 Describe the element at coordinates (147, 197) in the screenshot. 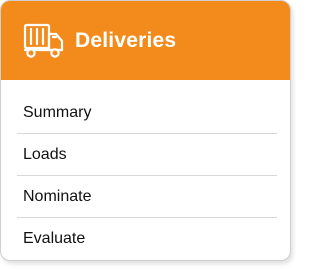

I see `menu-item-nominate: Nominate` at that location.